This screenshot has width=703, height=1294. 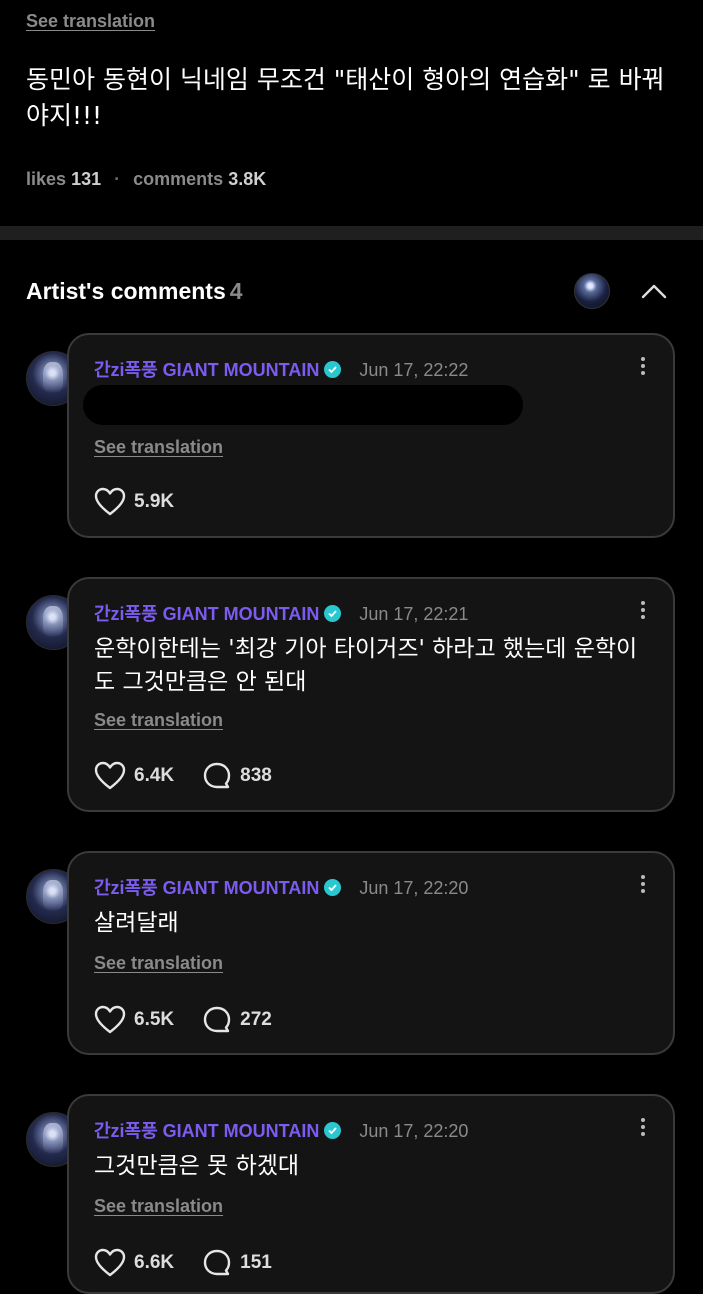 What do you see at coordinates (237, 1020) in the screenshot?
I see `reply-button: 272` at bounding box center [237, 1020].